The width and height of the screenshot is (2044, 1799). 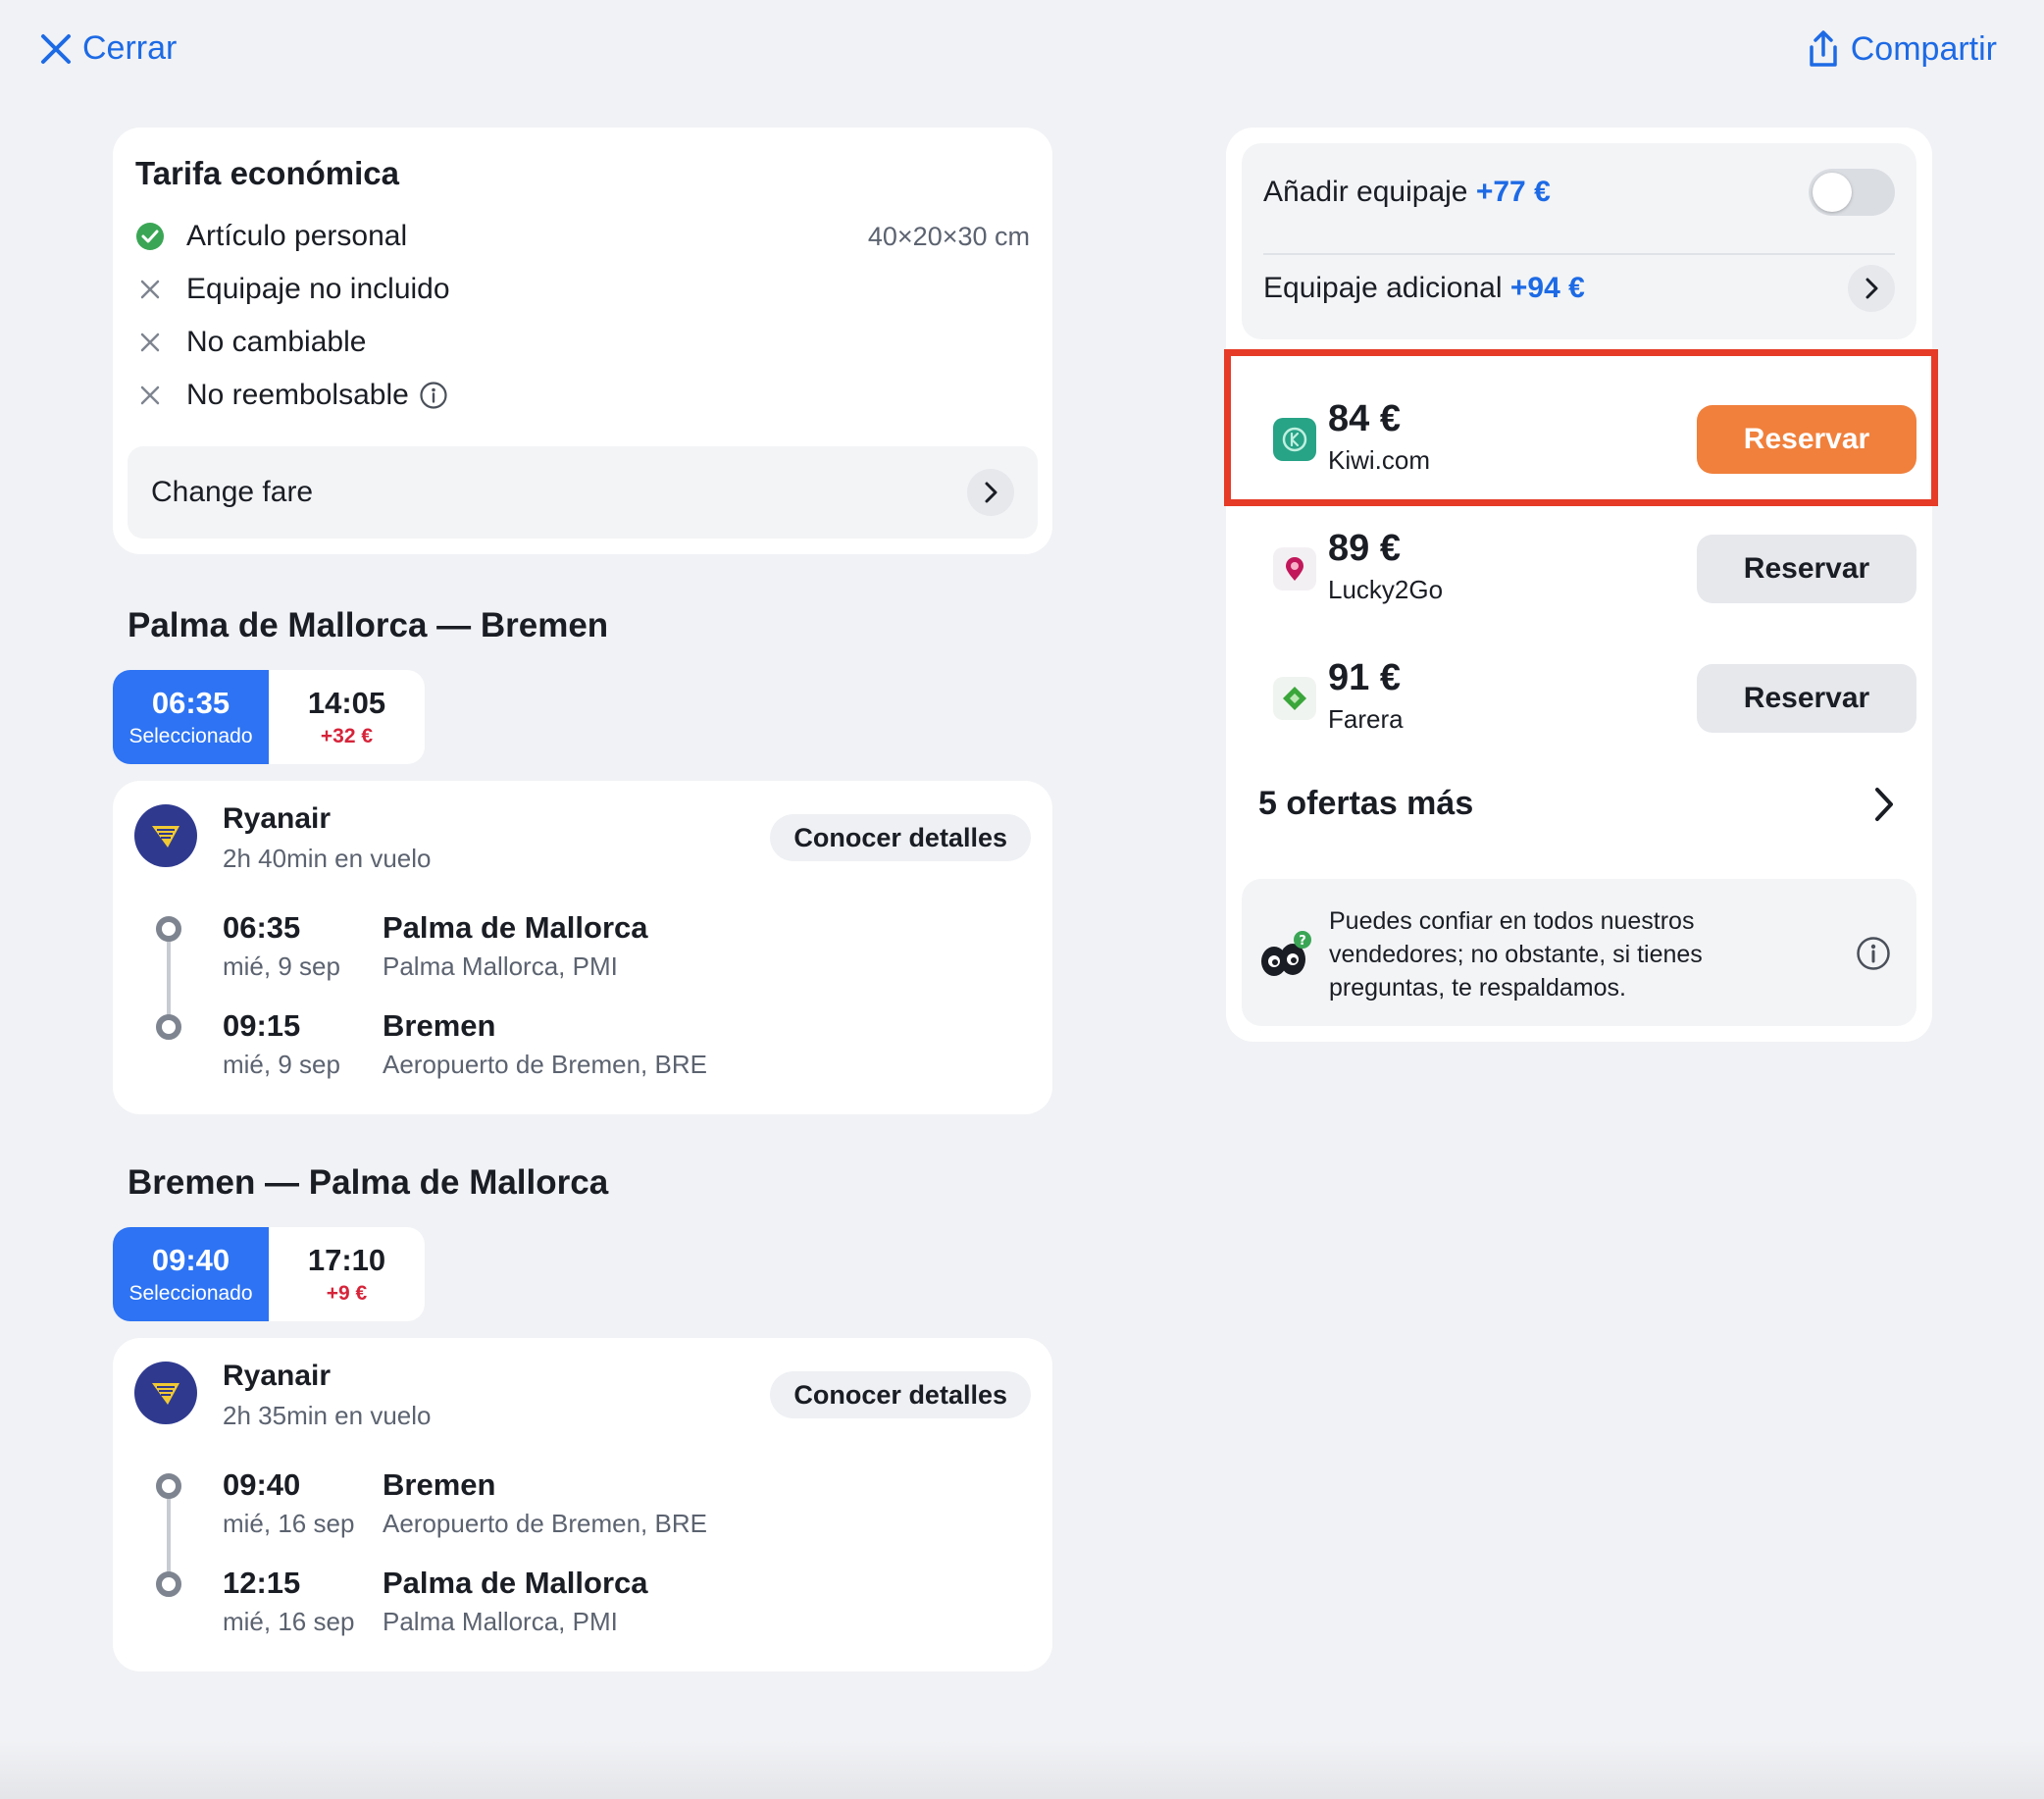 I want to click on arrive-time: 12:15, so click(x=262, y=1583).